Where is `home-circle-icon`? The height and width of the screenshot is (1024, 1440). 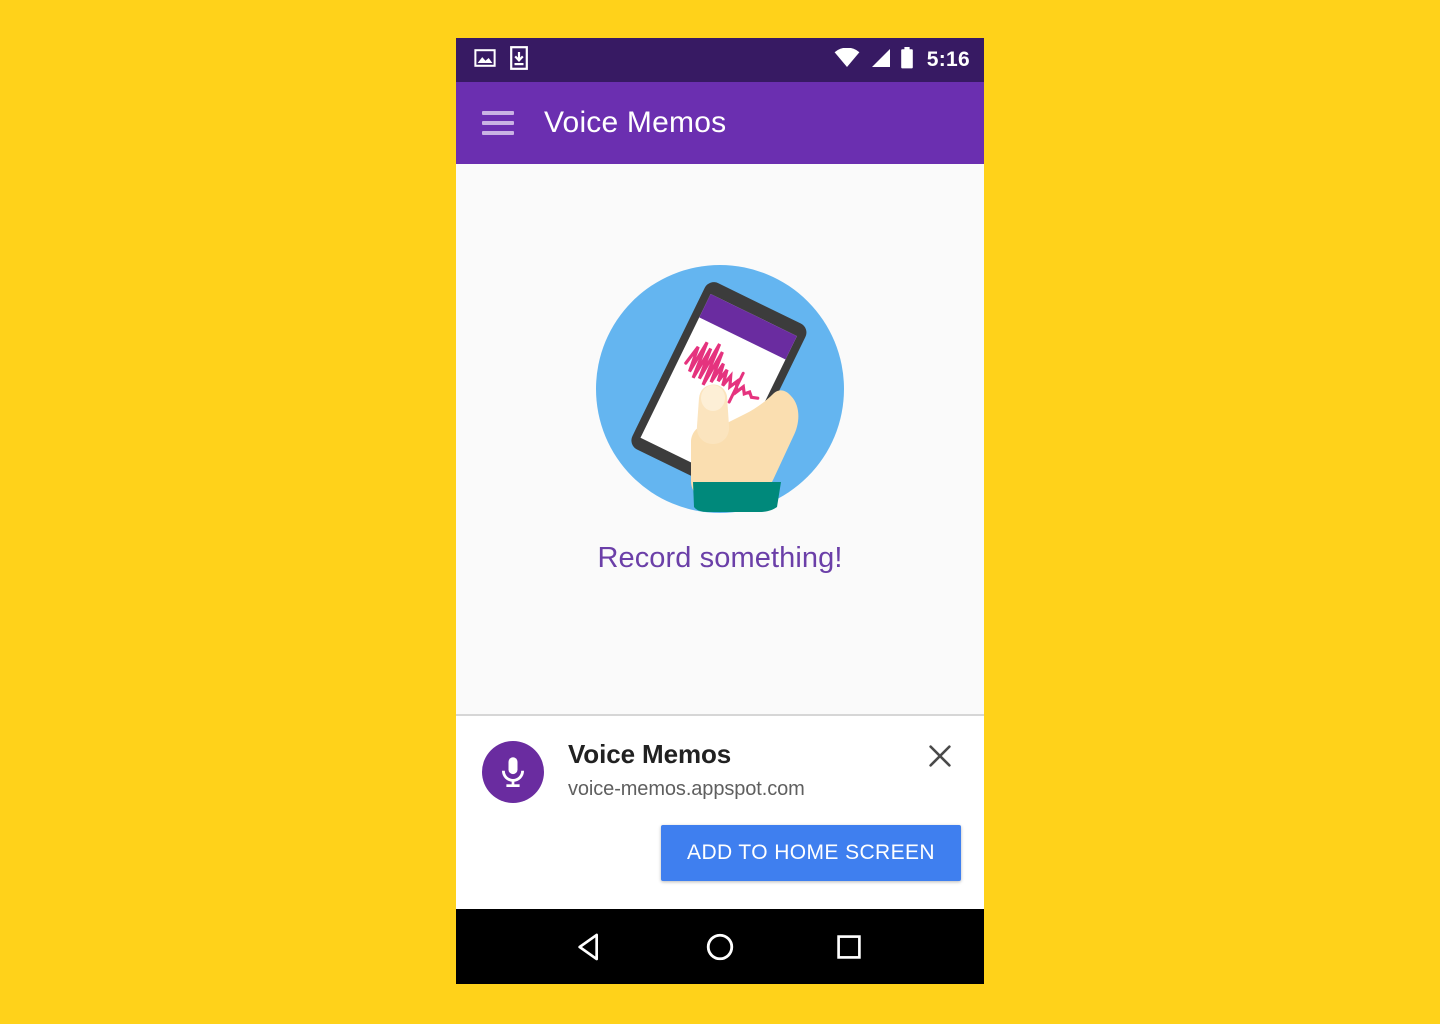 home-circle-icon is located at coordinates (720, 947).